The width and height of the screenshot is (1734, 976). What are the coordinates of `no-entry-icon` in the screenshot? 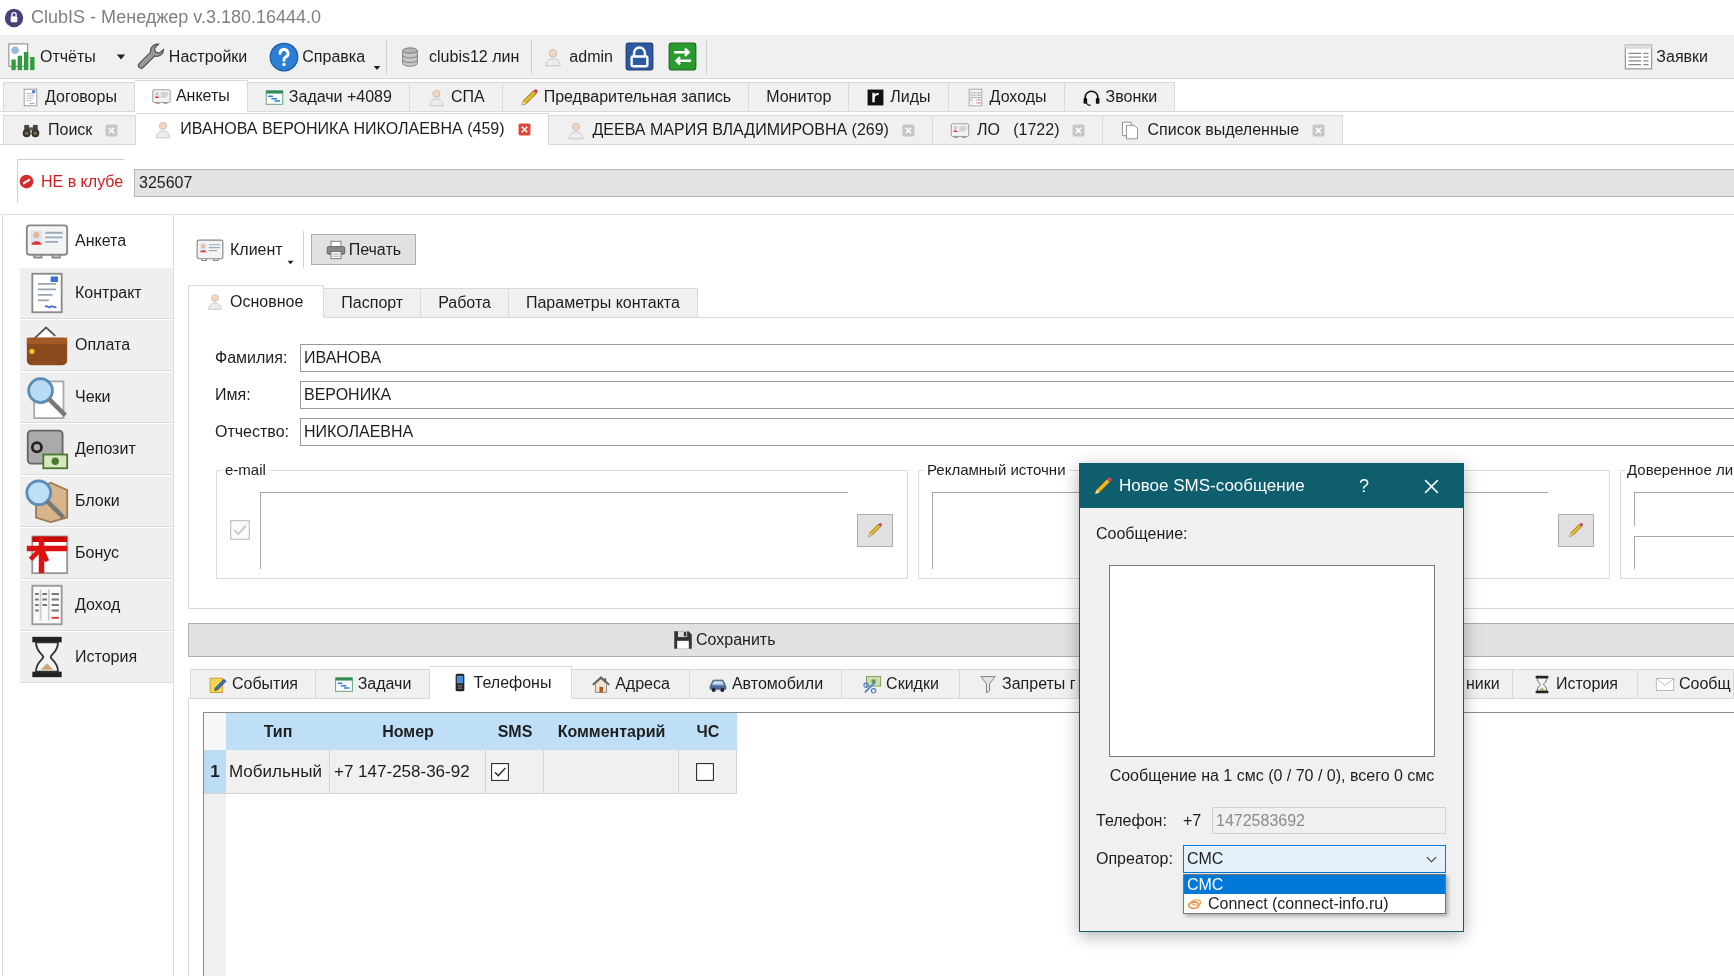 It's located at (26, 181).